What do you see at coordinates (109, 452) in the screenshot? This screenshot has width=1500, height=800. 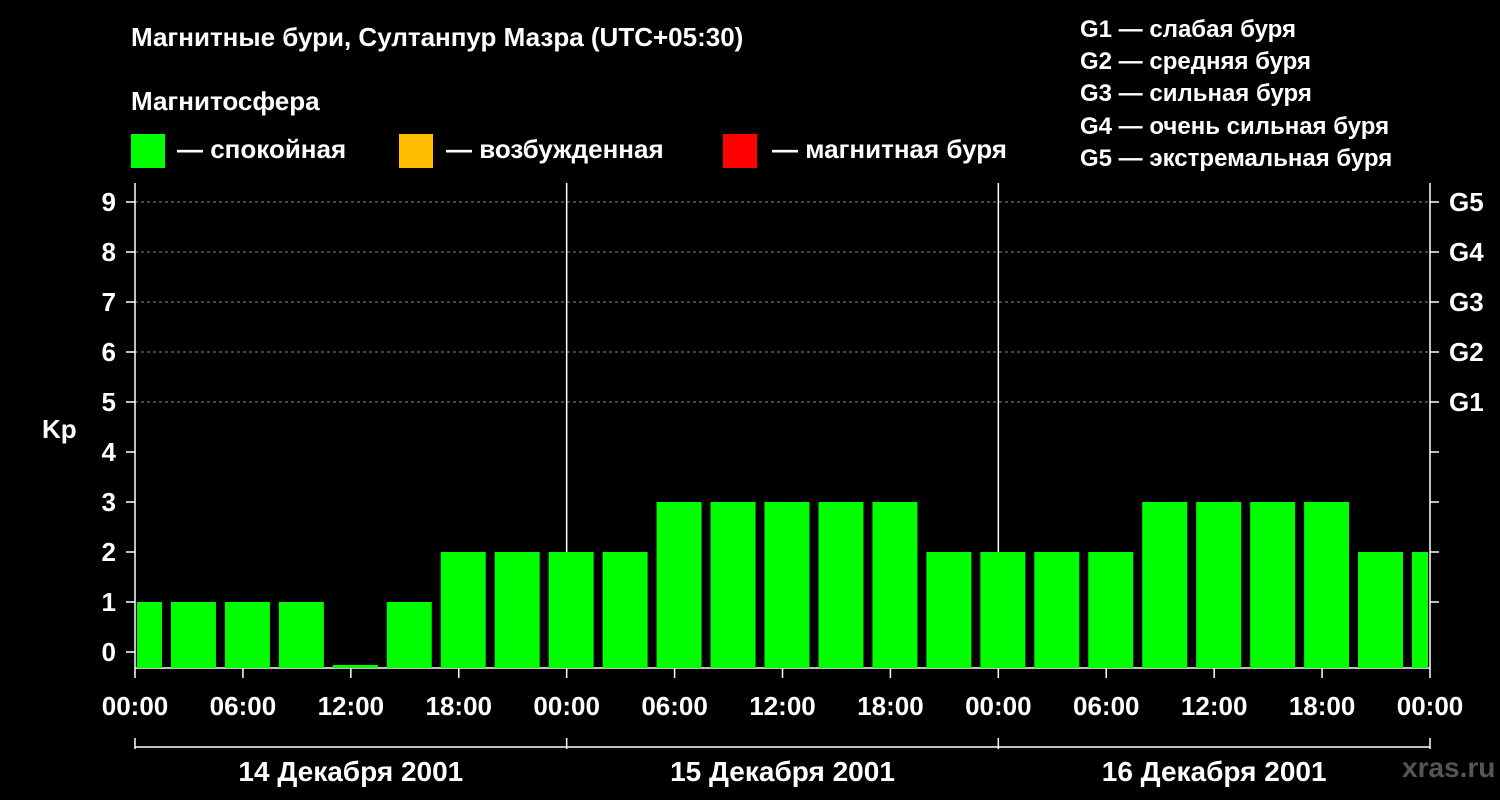 I see `y-tick-label: 4` at bounding box center [109, 452].